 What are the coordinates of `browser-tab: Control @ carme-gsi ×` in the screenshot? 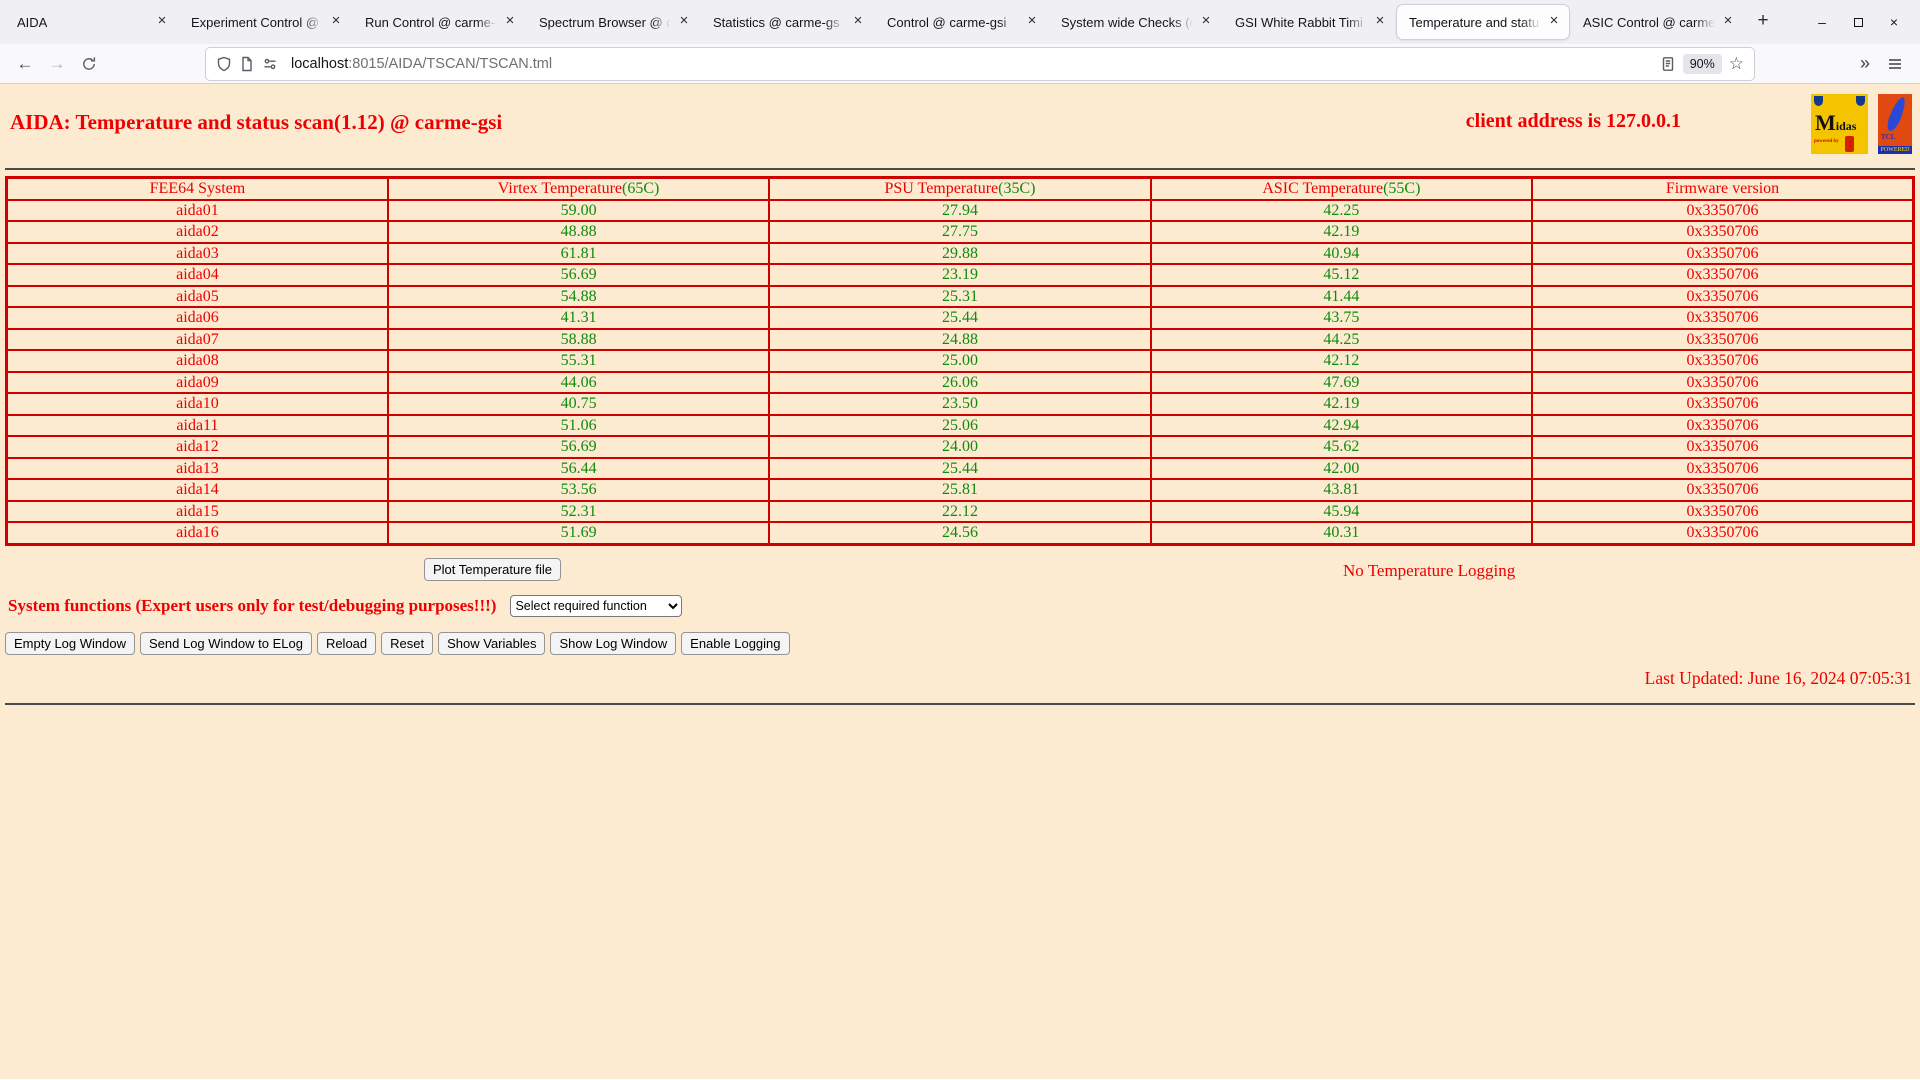 It's located at (961, 22).